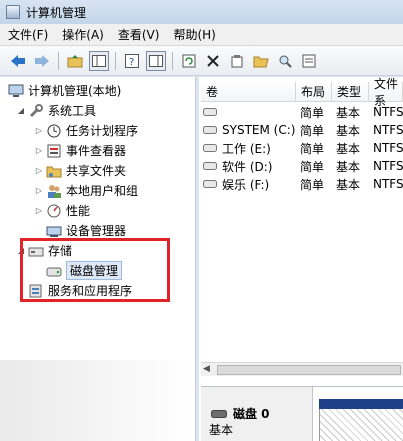 Image resolution: width=403 pixels, height=441 pixels. What do you see at coordinates (72, 111) in the screenshot?
I see `tree-item-label: 系统工具` at bounding box center [72, 111].